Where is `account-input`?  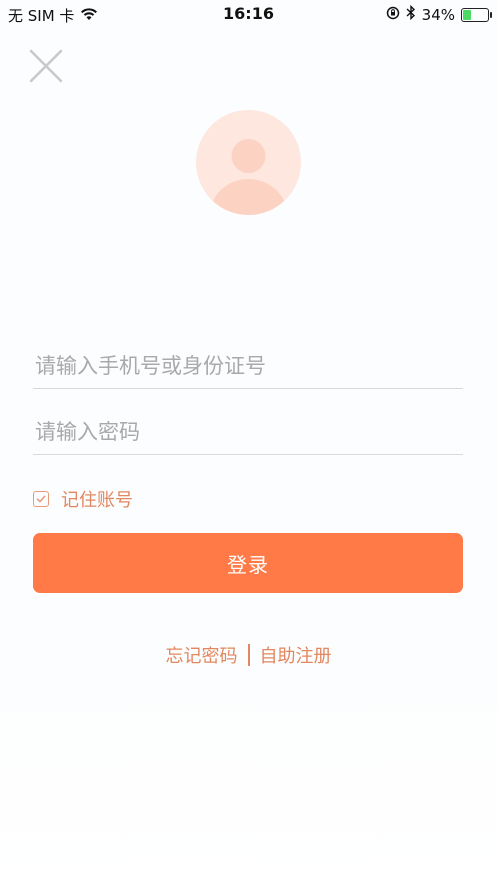 account-input is located at coordinates (250, 366).